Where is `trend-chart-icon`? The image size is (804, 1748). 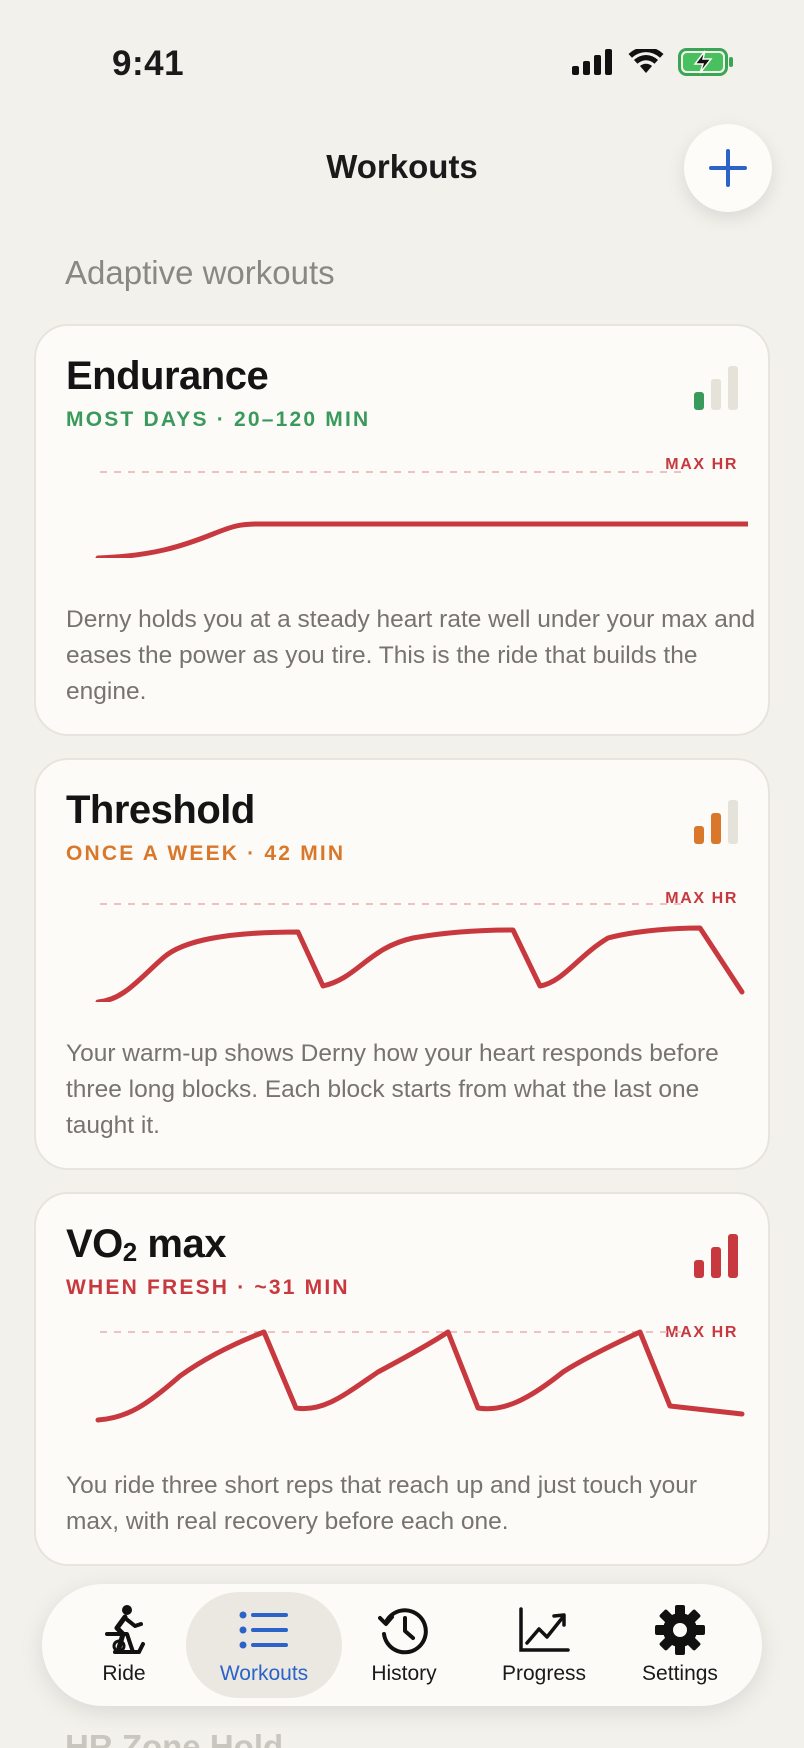
trend-chart-icon is located at coordinates (544, 1629).